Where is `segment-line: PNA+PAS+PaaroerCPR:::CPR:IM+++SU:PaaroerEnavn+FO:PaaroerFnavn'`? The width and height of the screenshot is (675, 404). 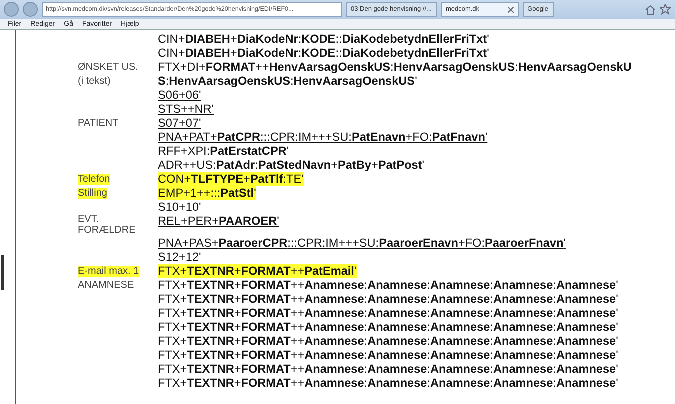
segment-line: PNA+PAS+PaaroerCPR:::CPR:IM+++SU:PaaroerEnavn+FO:PaaroerFnavn' is located at coordinates (362, 243).